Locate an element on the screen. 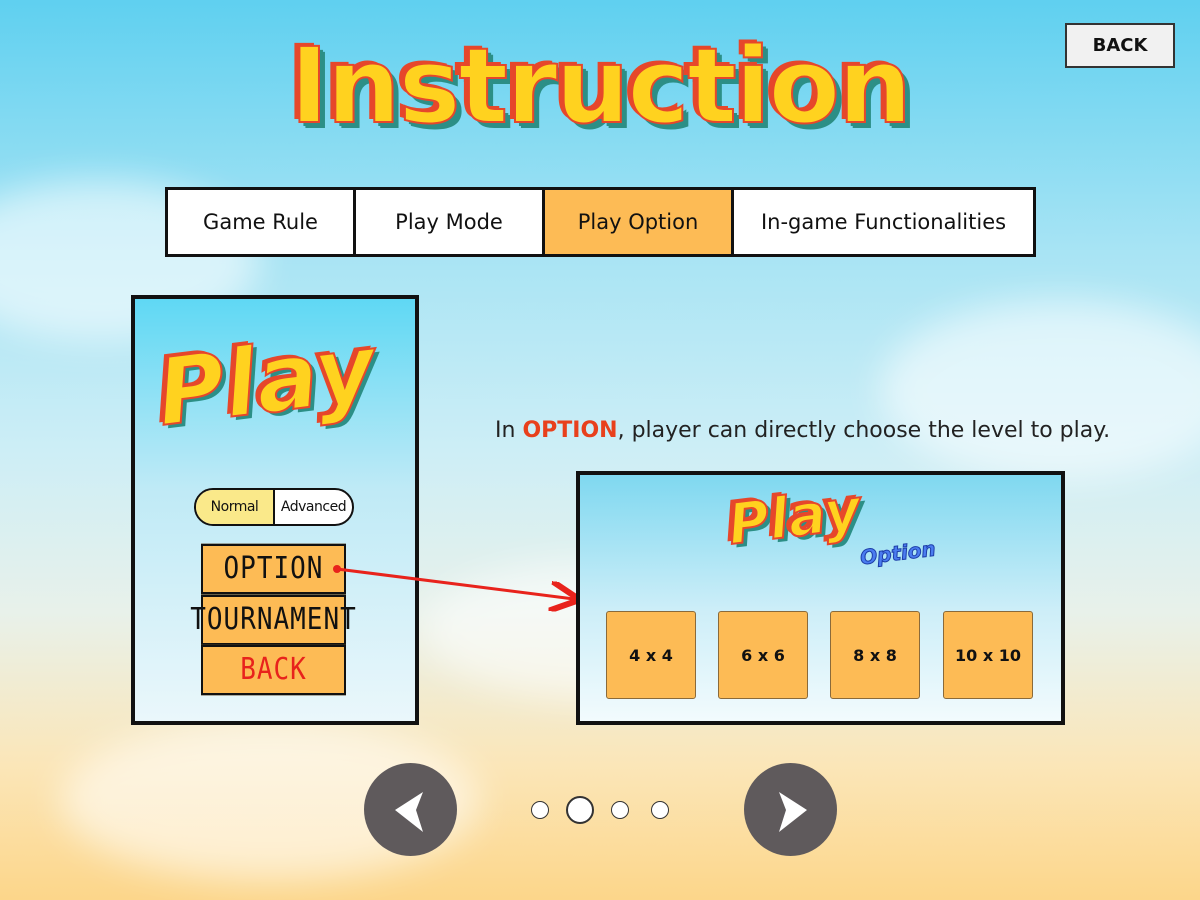 Image resolution: width=1200 pixels, height=900 pixels. tab-game-rule: Game Rule is located at coordinates (260, 222).